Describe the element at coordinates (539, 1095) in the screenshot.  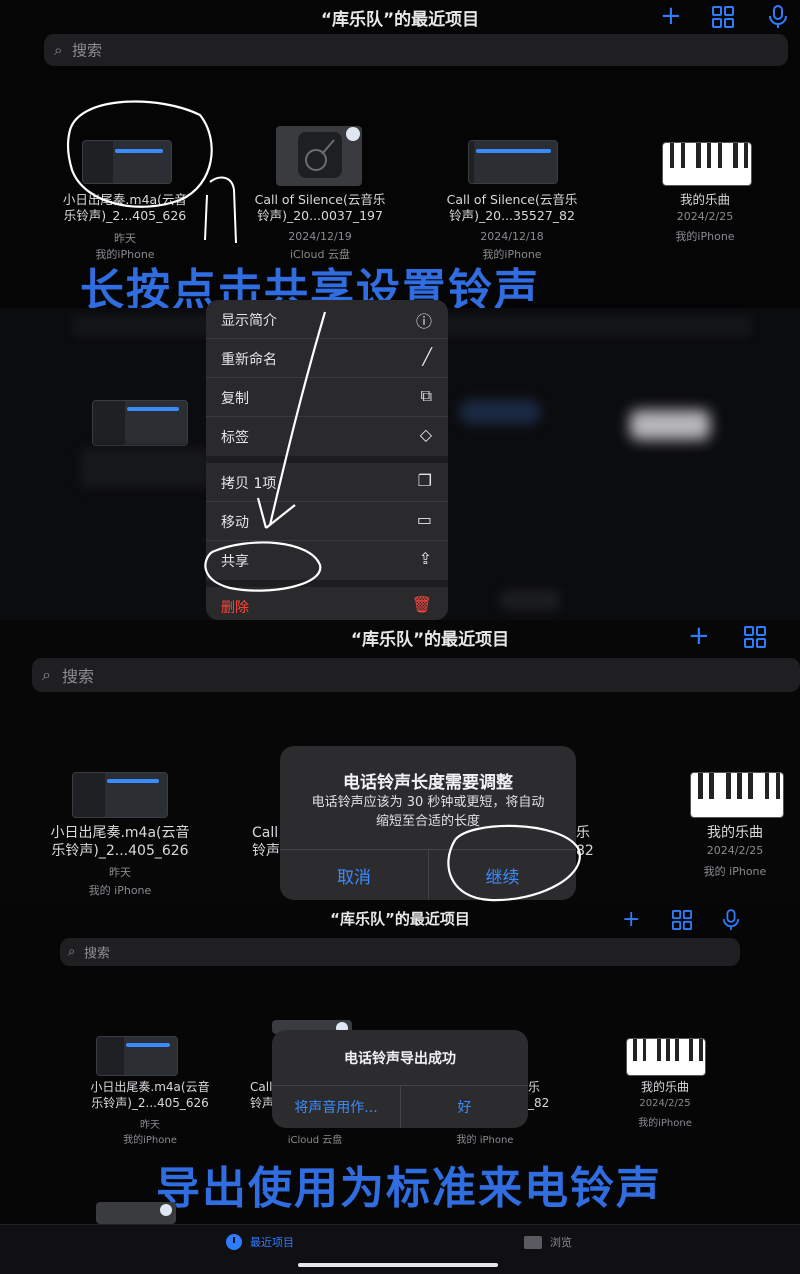
I see `file-name-partial: 乐 _82` at that location.